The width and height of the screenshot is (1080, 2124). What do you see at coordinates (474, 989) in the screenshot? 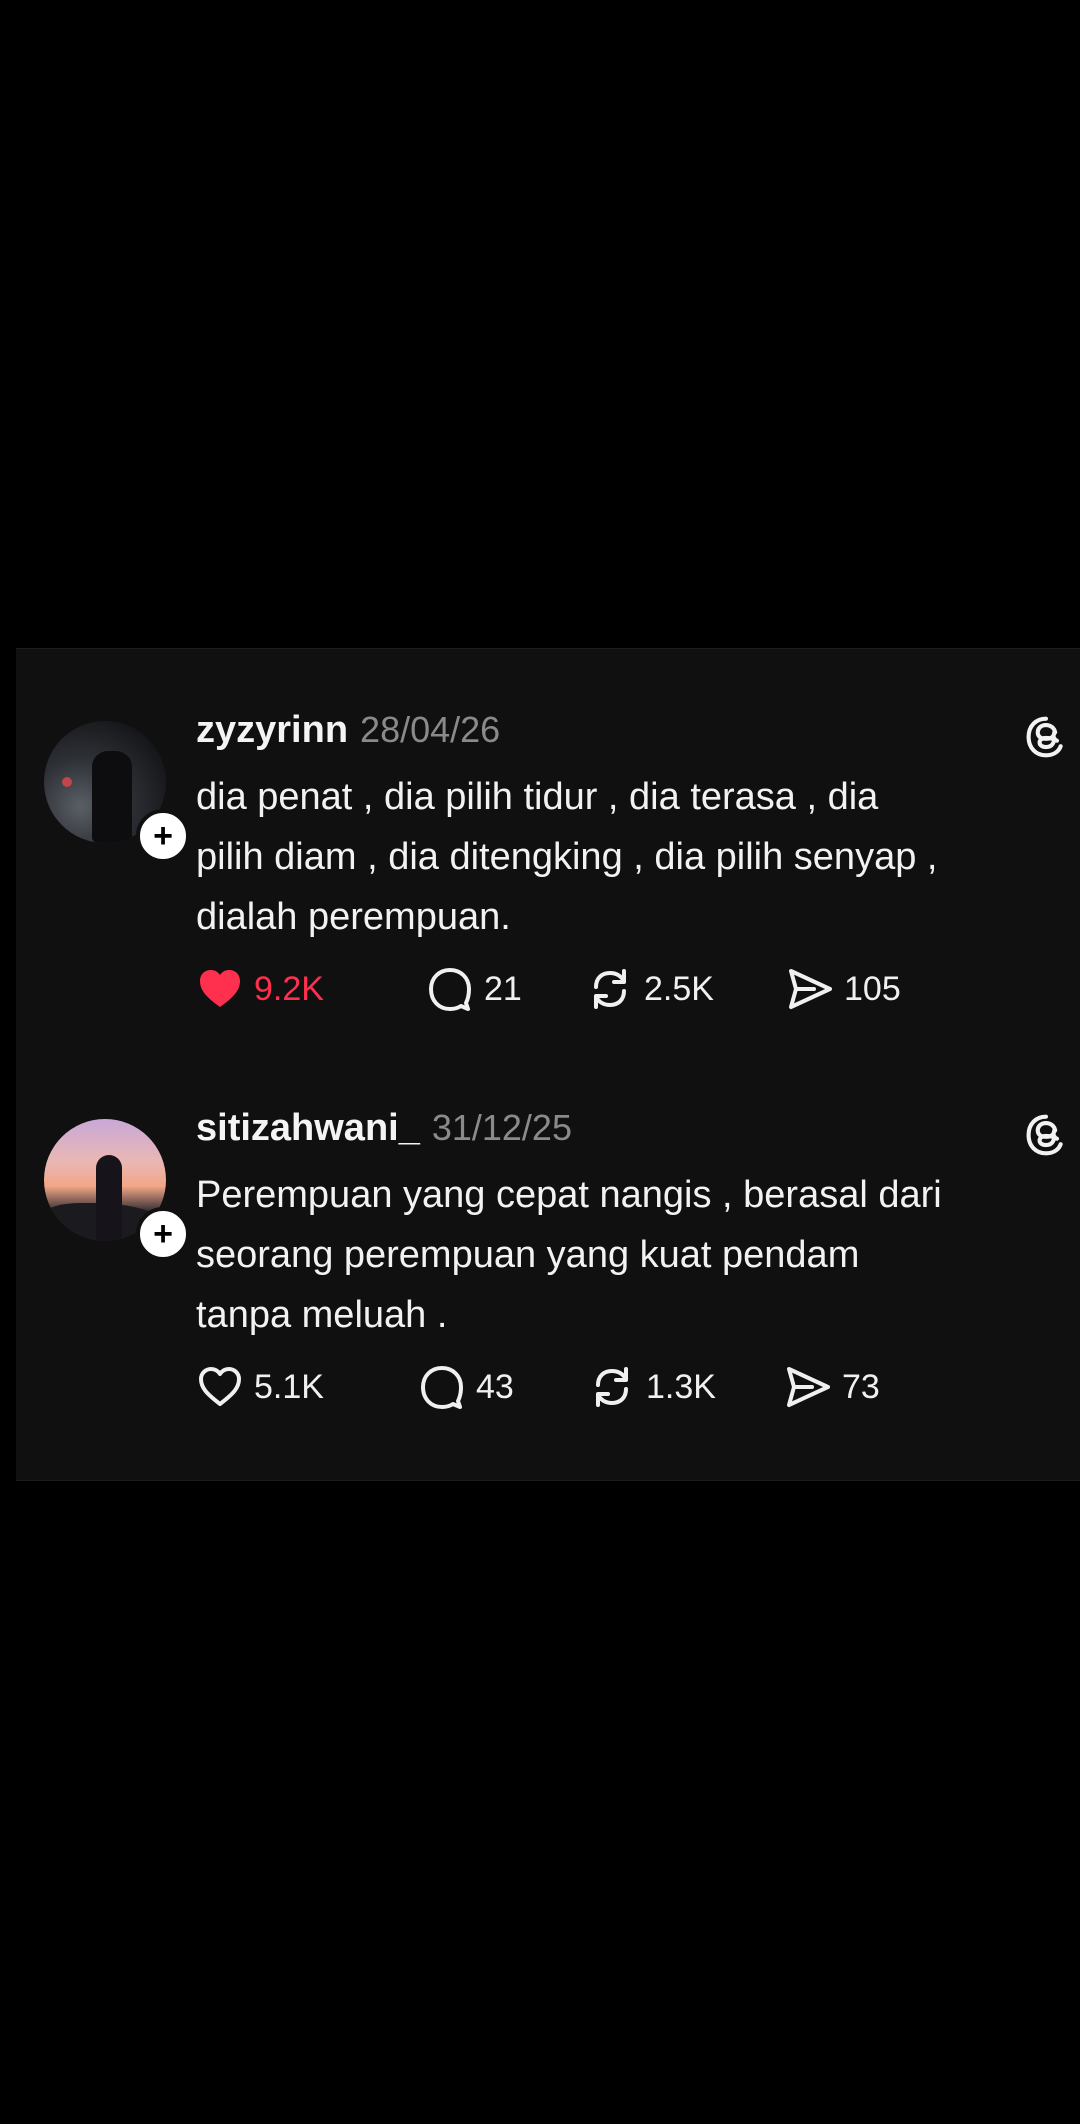
I see `reply-button: 21` at bounding box center [474, 989].